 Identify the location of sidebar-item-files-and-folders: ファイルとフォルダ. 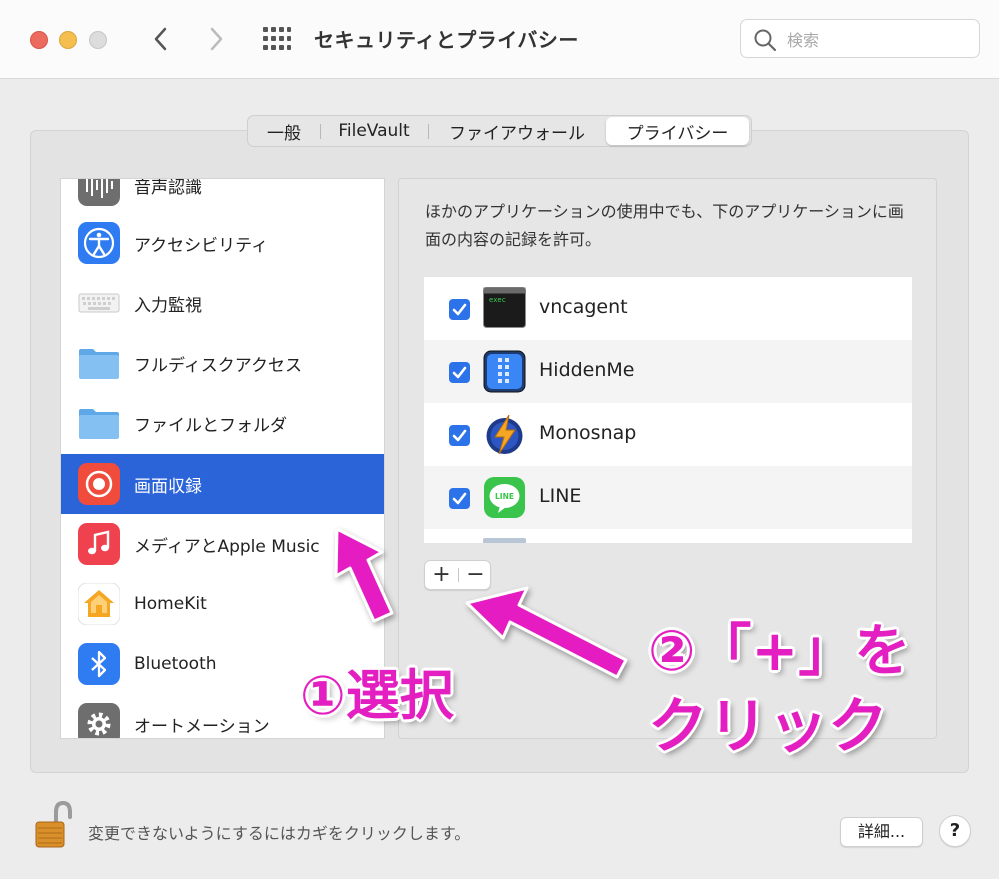
(222, 423).